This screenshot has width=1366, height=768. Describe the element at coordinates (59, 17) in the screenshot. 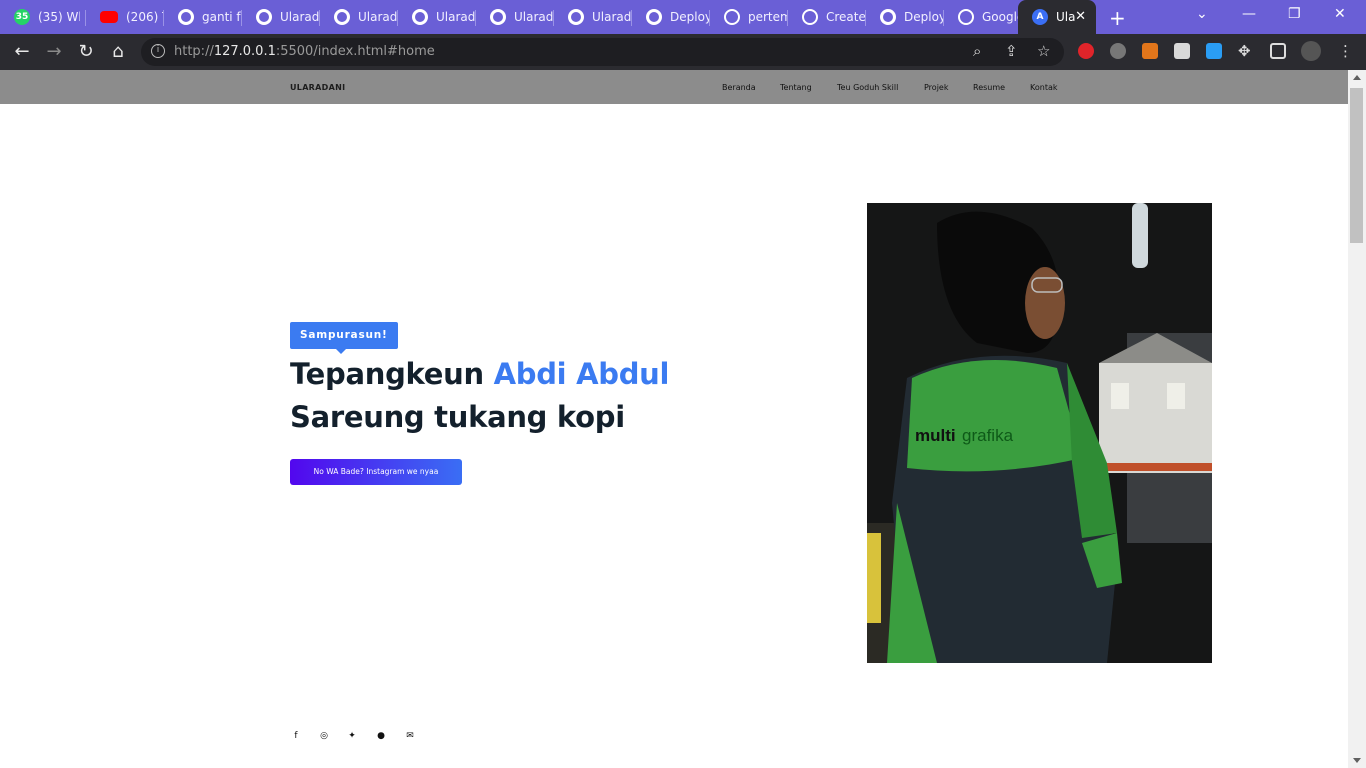

I see `tab-title: (35) WhatsApp` at that location.